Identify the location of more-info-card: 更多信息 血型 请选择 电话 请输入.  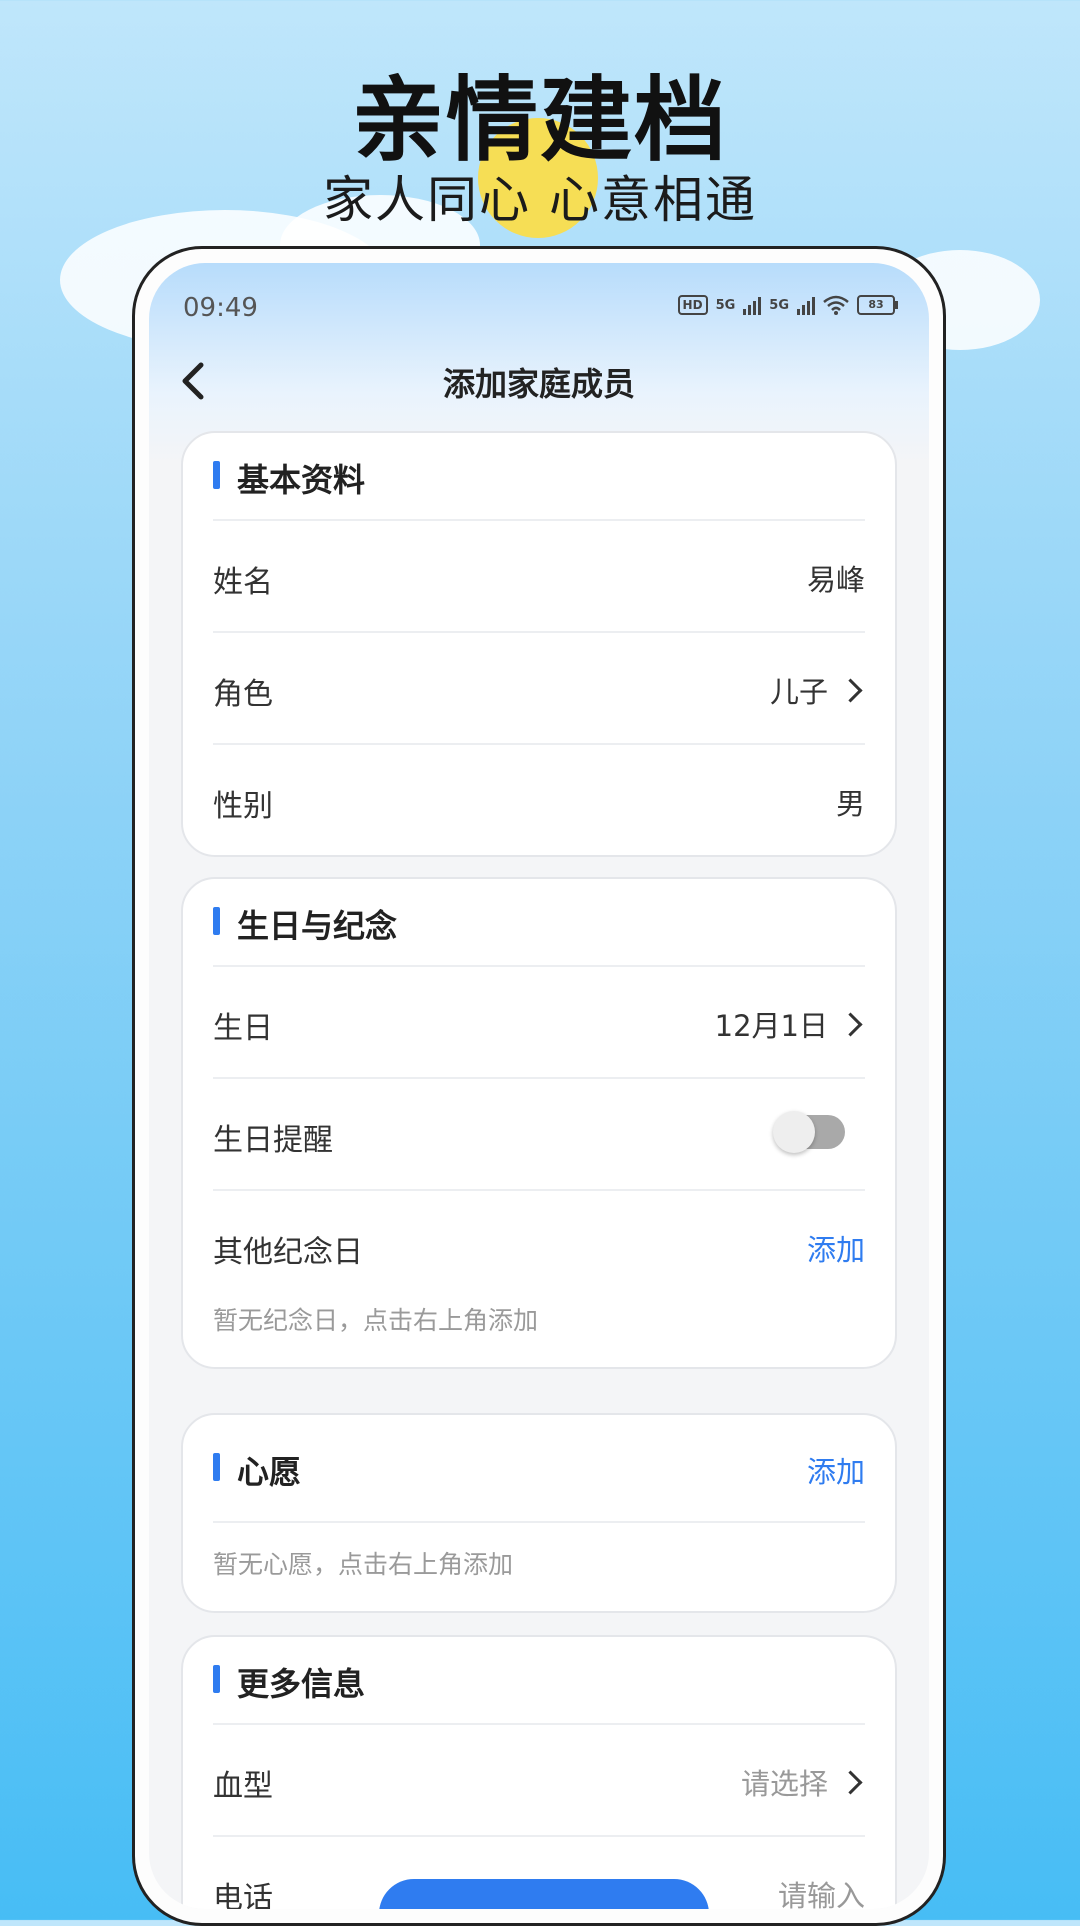
(539, 1772).